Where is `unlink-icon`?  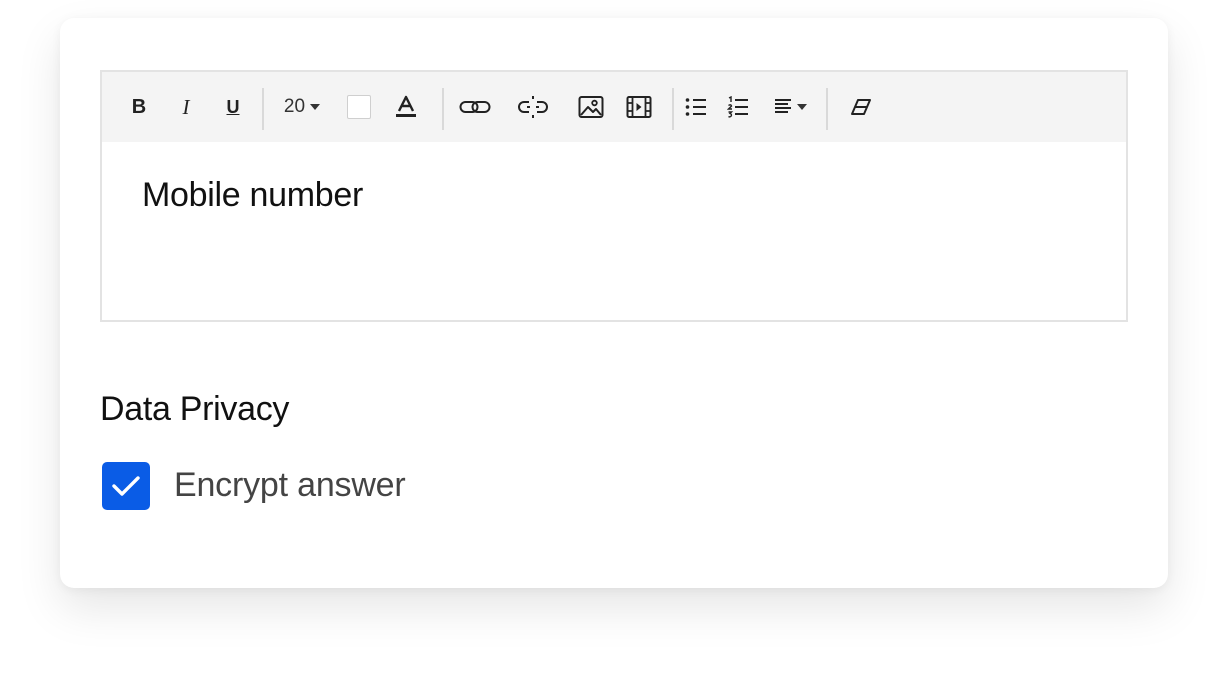 unlink-icon is located at coordinates (533, 107).